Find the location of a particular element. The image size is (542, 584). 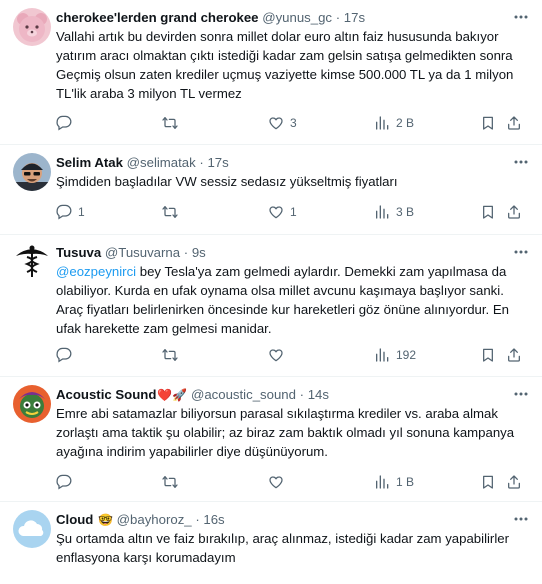

tweet-actions: 1 1 3 B is located at coordinates (289, 212).